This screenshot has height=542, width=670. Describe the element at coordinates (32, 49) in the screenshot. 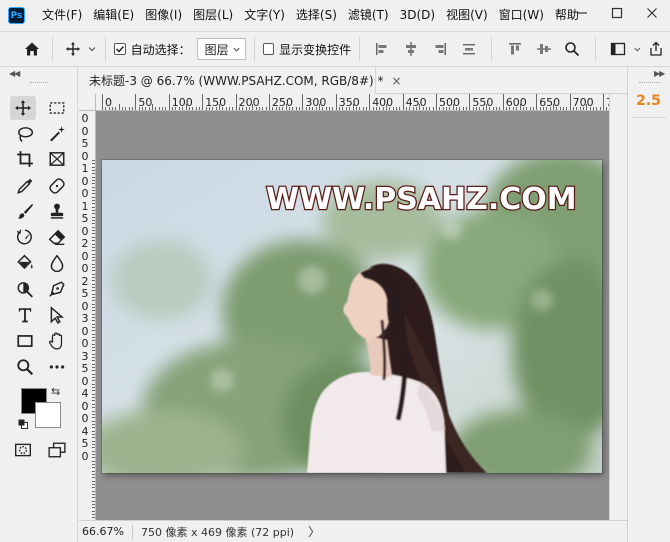

I see `home-button` at that location.